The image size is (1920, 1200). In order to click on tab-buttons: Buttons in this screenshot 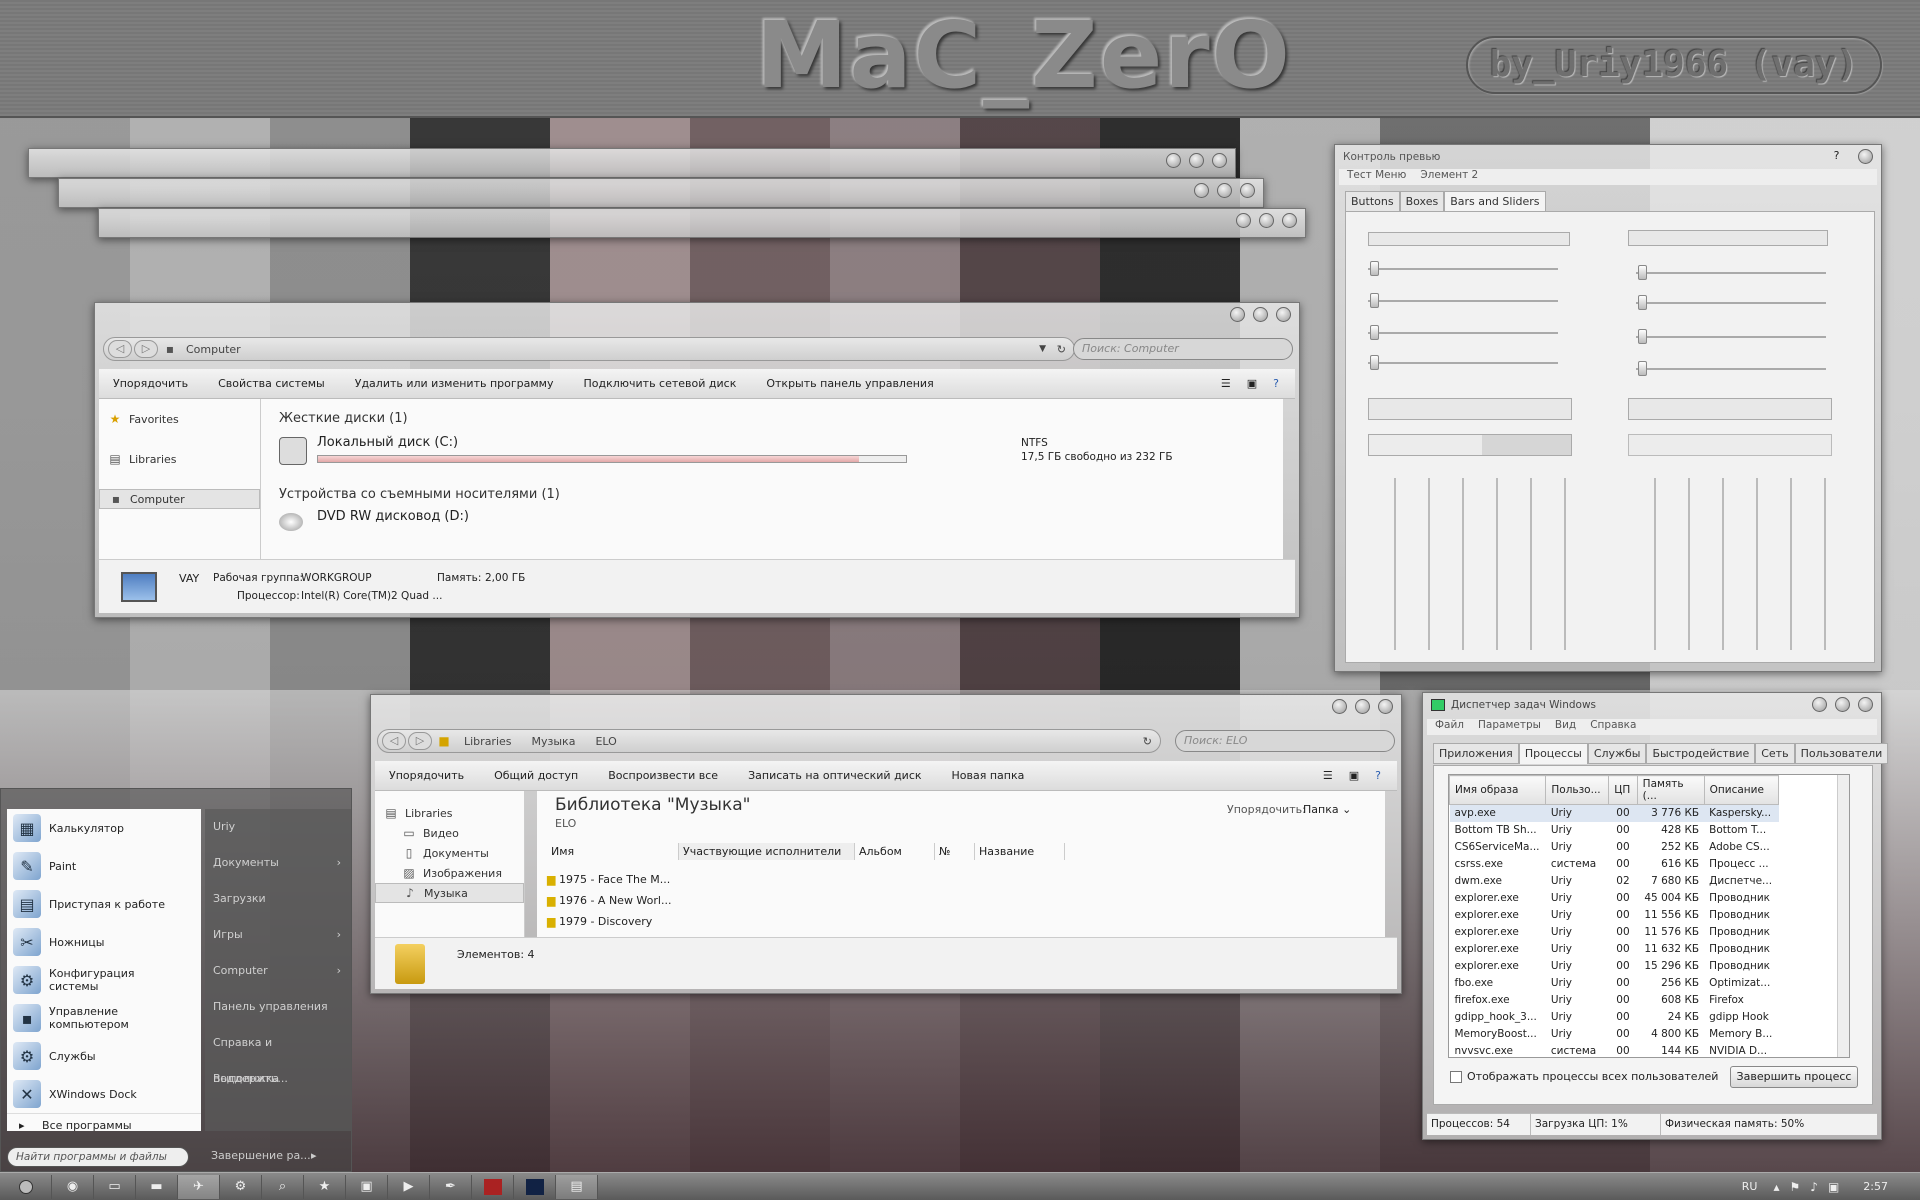, I will do `click(1372, 201)`.